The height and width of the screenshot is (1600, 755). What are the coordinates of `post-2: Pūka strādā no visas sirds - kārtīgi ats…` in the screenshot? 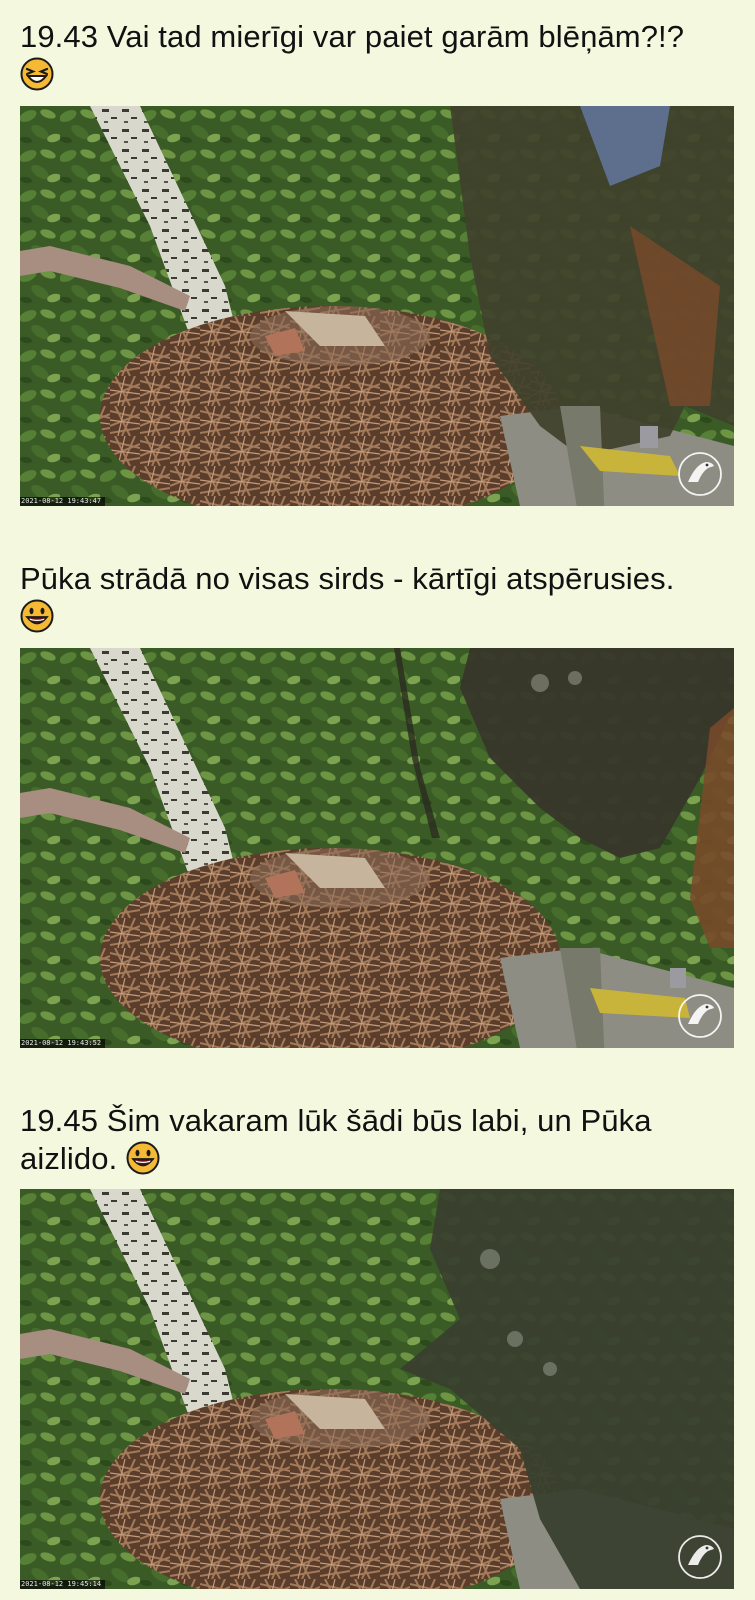 It's located at (377, 596).